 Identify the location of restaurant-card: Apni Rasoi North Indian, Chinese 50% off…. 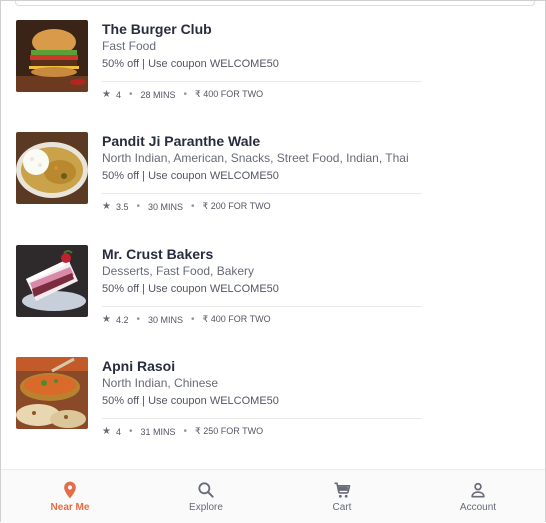
(221, 404).